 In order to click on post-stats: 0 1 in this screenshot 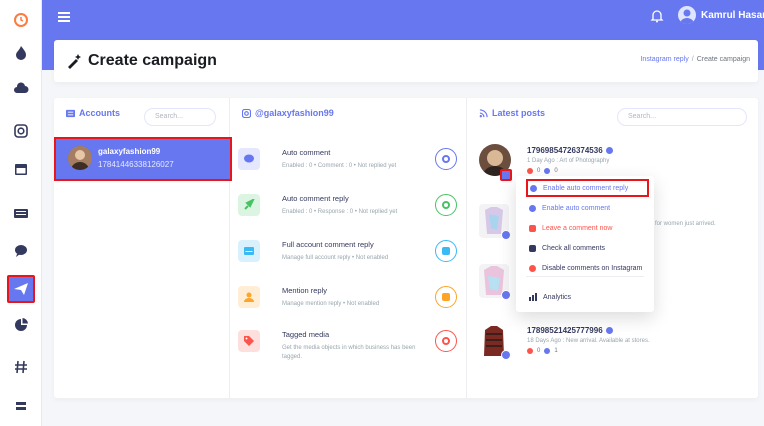, I will do `click(542, 351)`.